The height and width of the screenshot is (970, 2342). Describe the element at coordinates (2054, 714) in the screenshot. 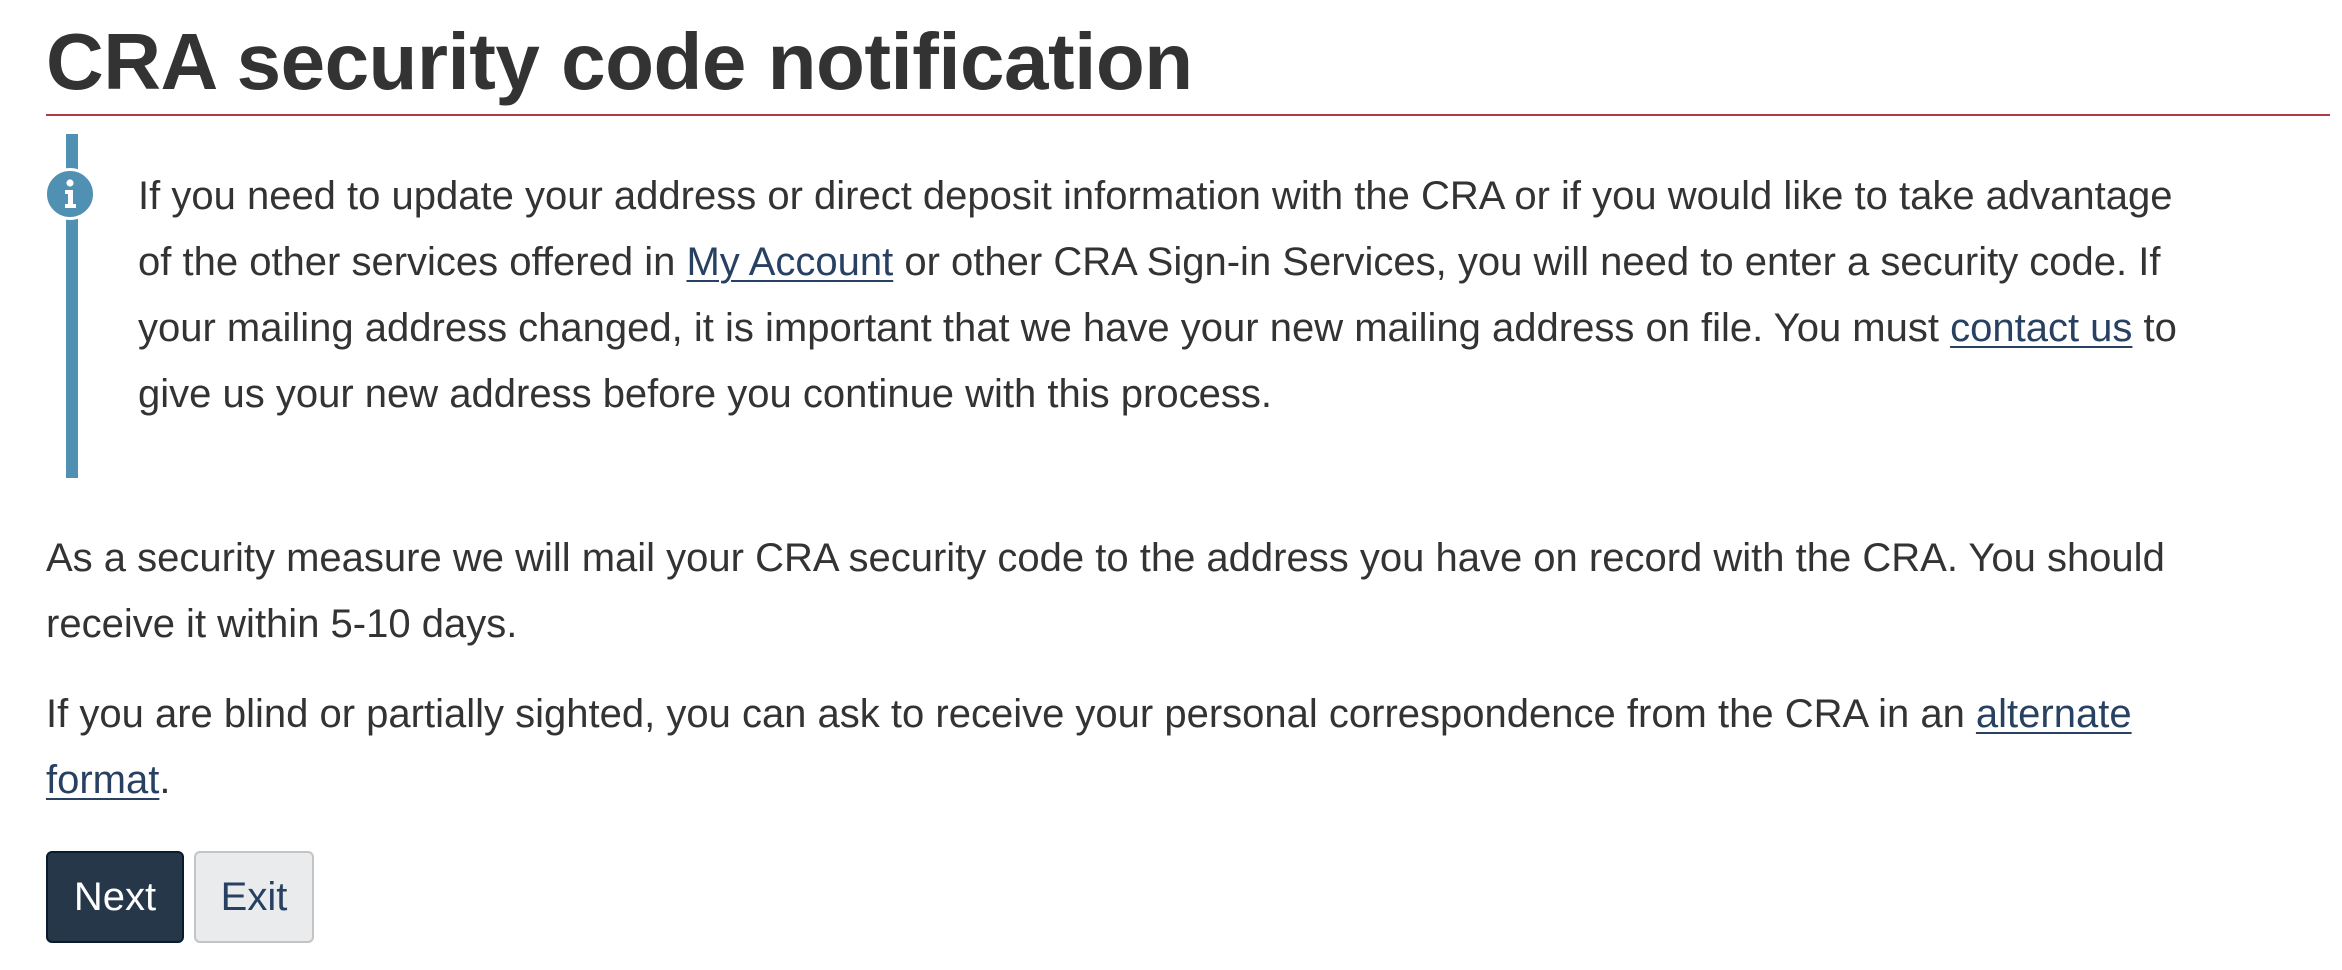

I see `alternate-format-link: alternate` at that location.